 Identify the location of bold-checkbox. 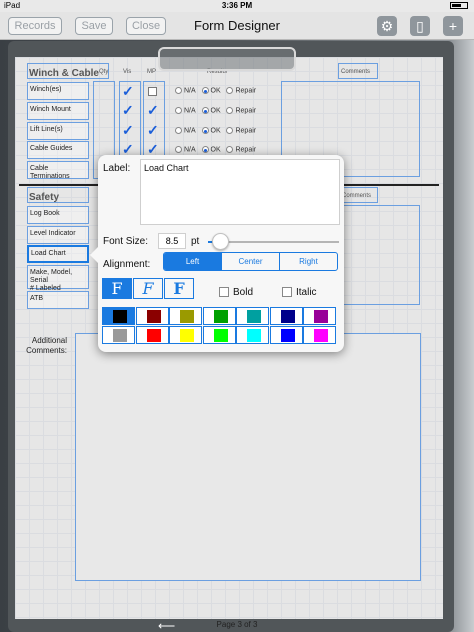
(224, 292).